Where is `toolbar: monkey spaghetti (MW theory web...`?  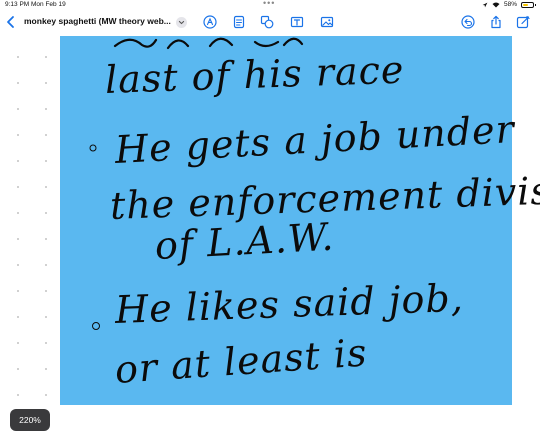
toolbar: monkey spaghetti (MW theory web... is located at coordinates (270, 23).